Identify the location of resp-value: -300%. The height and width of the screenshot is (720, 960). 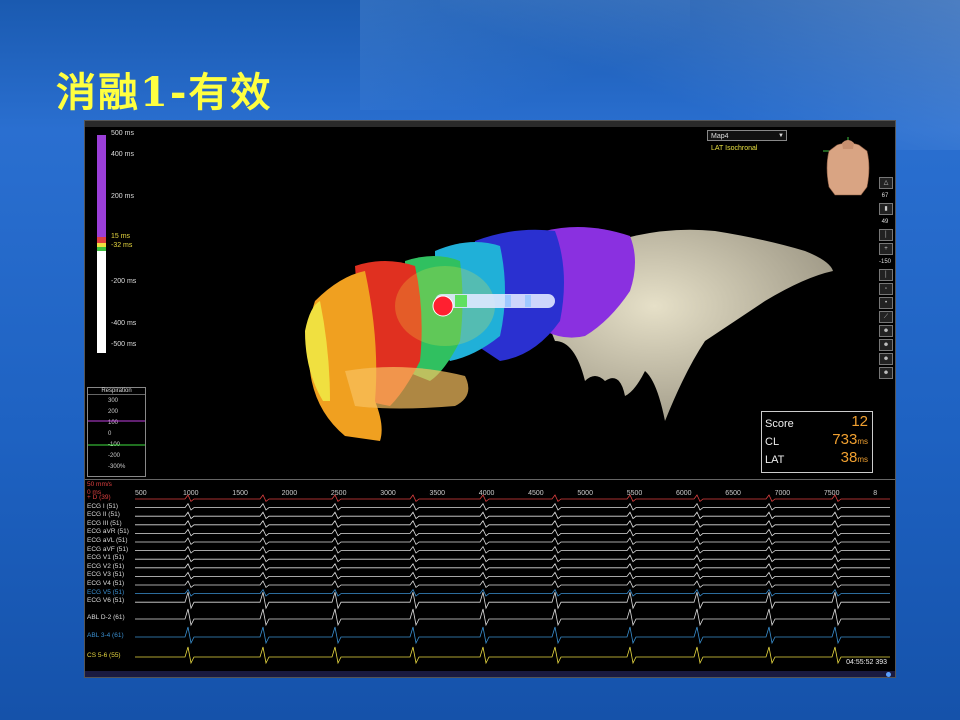
(117, 467).